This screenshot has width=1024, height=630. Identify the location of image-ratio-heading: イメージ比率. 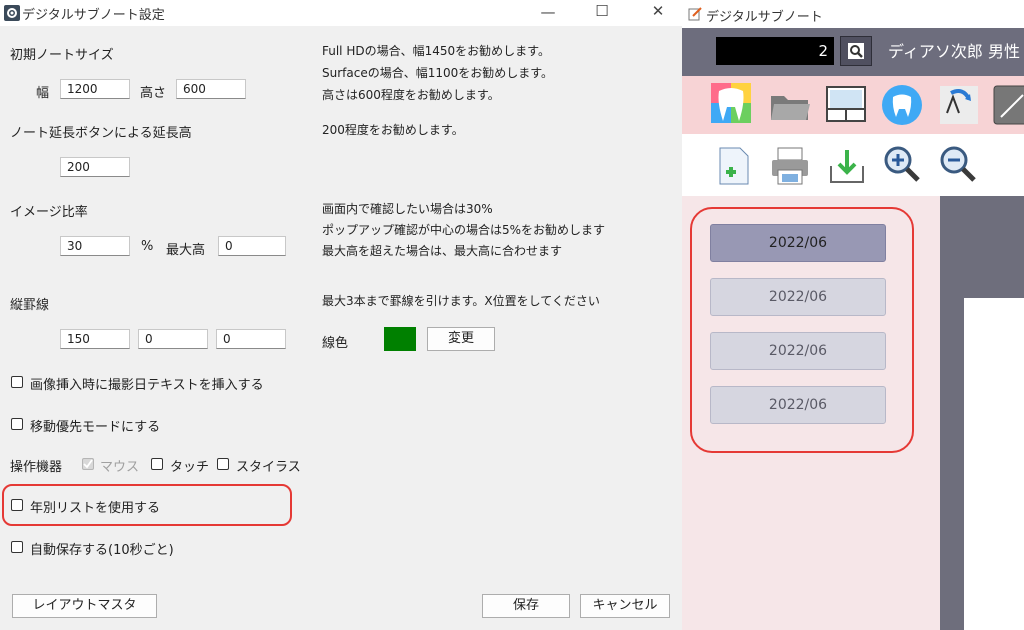
(49, 212).